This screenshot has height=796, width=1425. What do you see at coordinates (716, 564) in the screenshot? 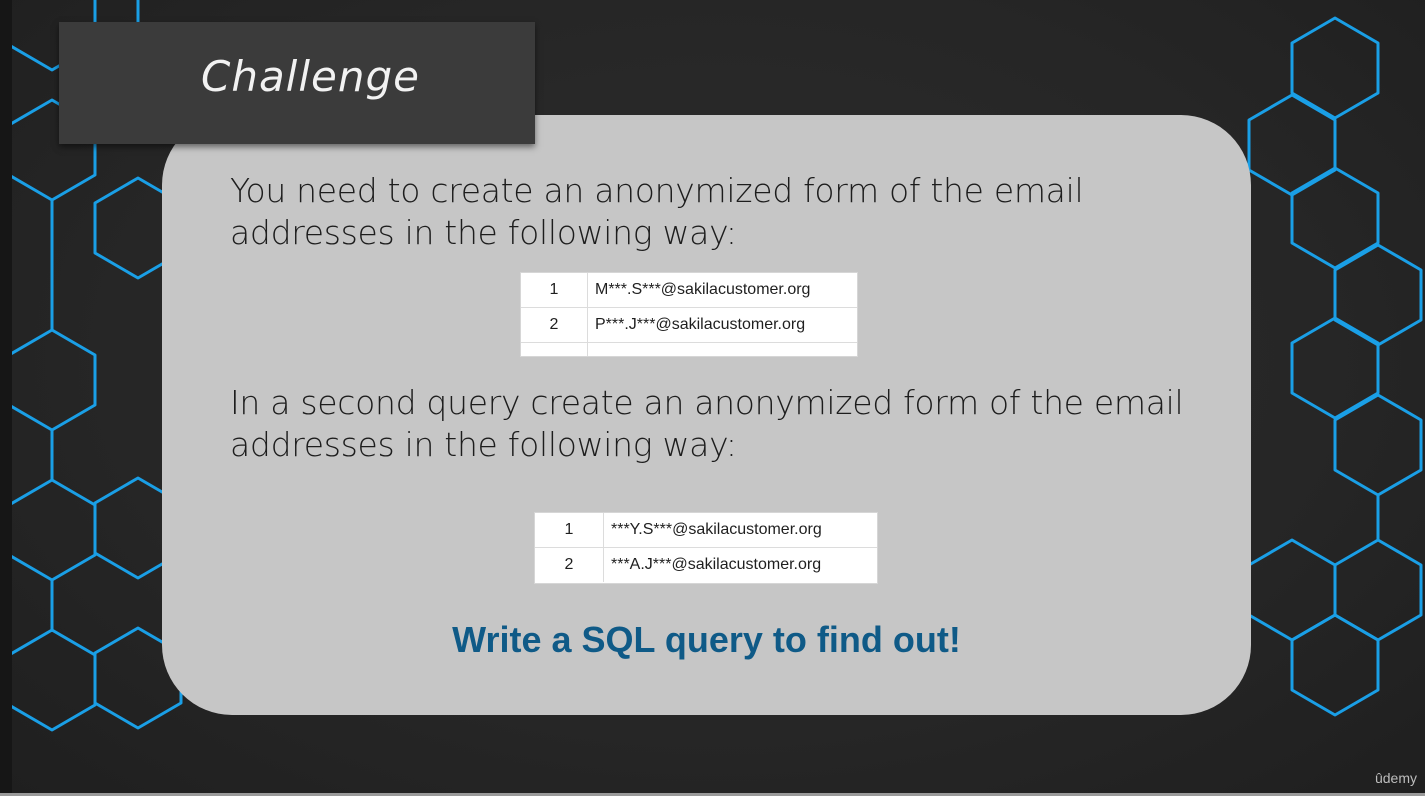
I see `anonymized-email: ***A.J***@sakilacustomer.org` at bounding box center [716, 564].